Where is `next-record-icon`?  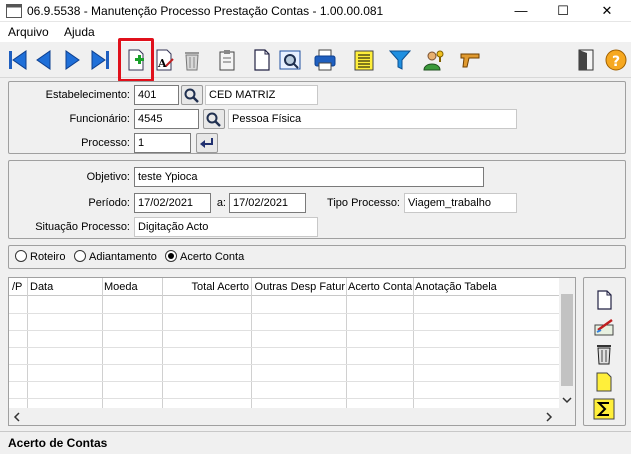
next-record-icon is located at coordinates (72, 60).